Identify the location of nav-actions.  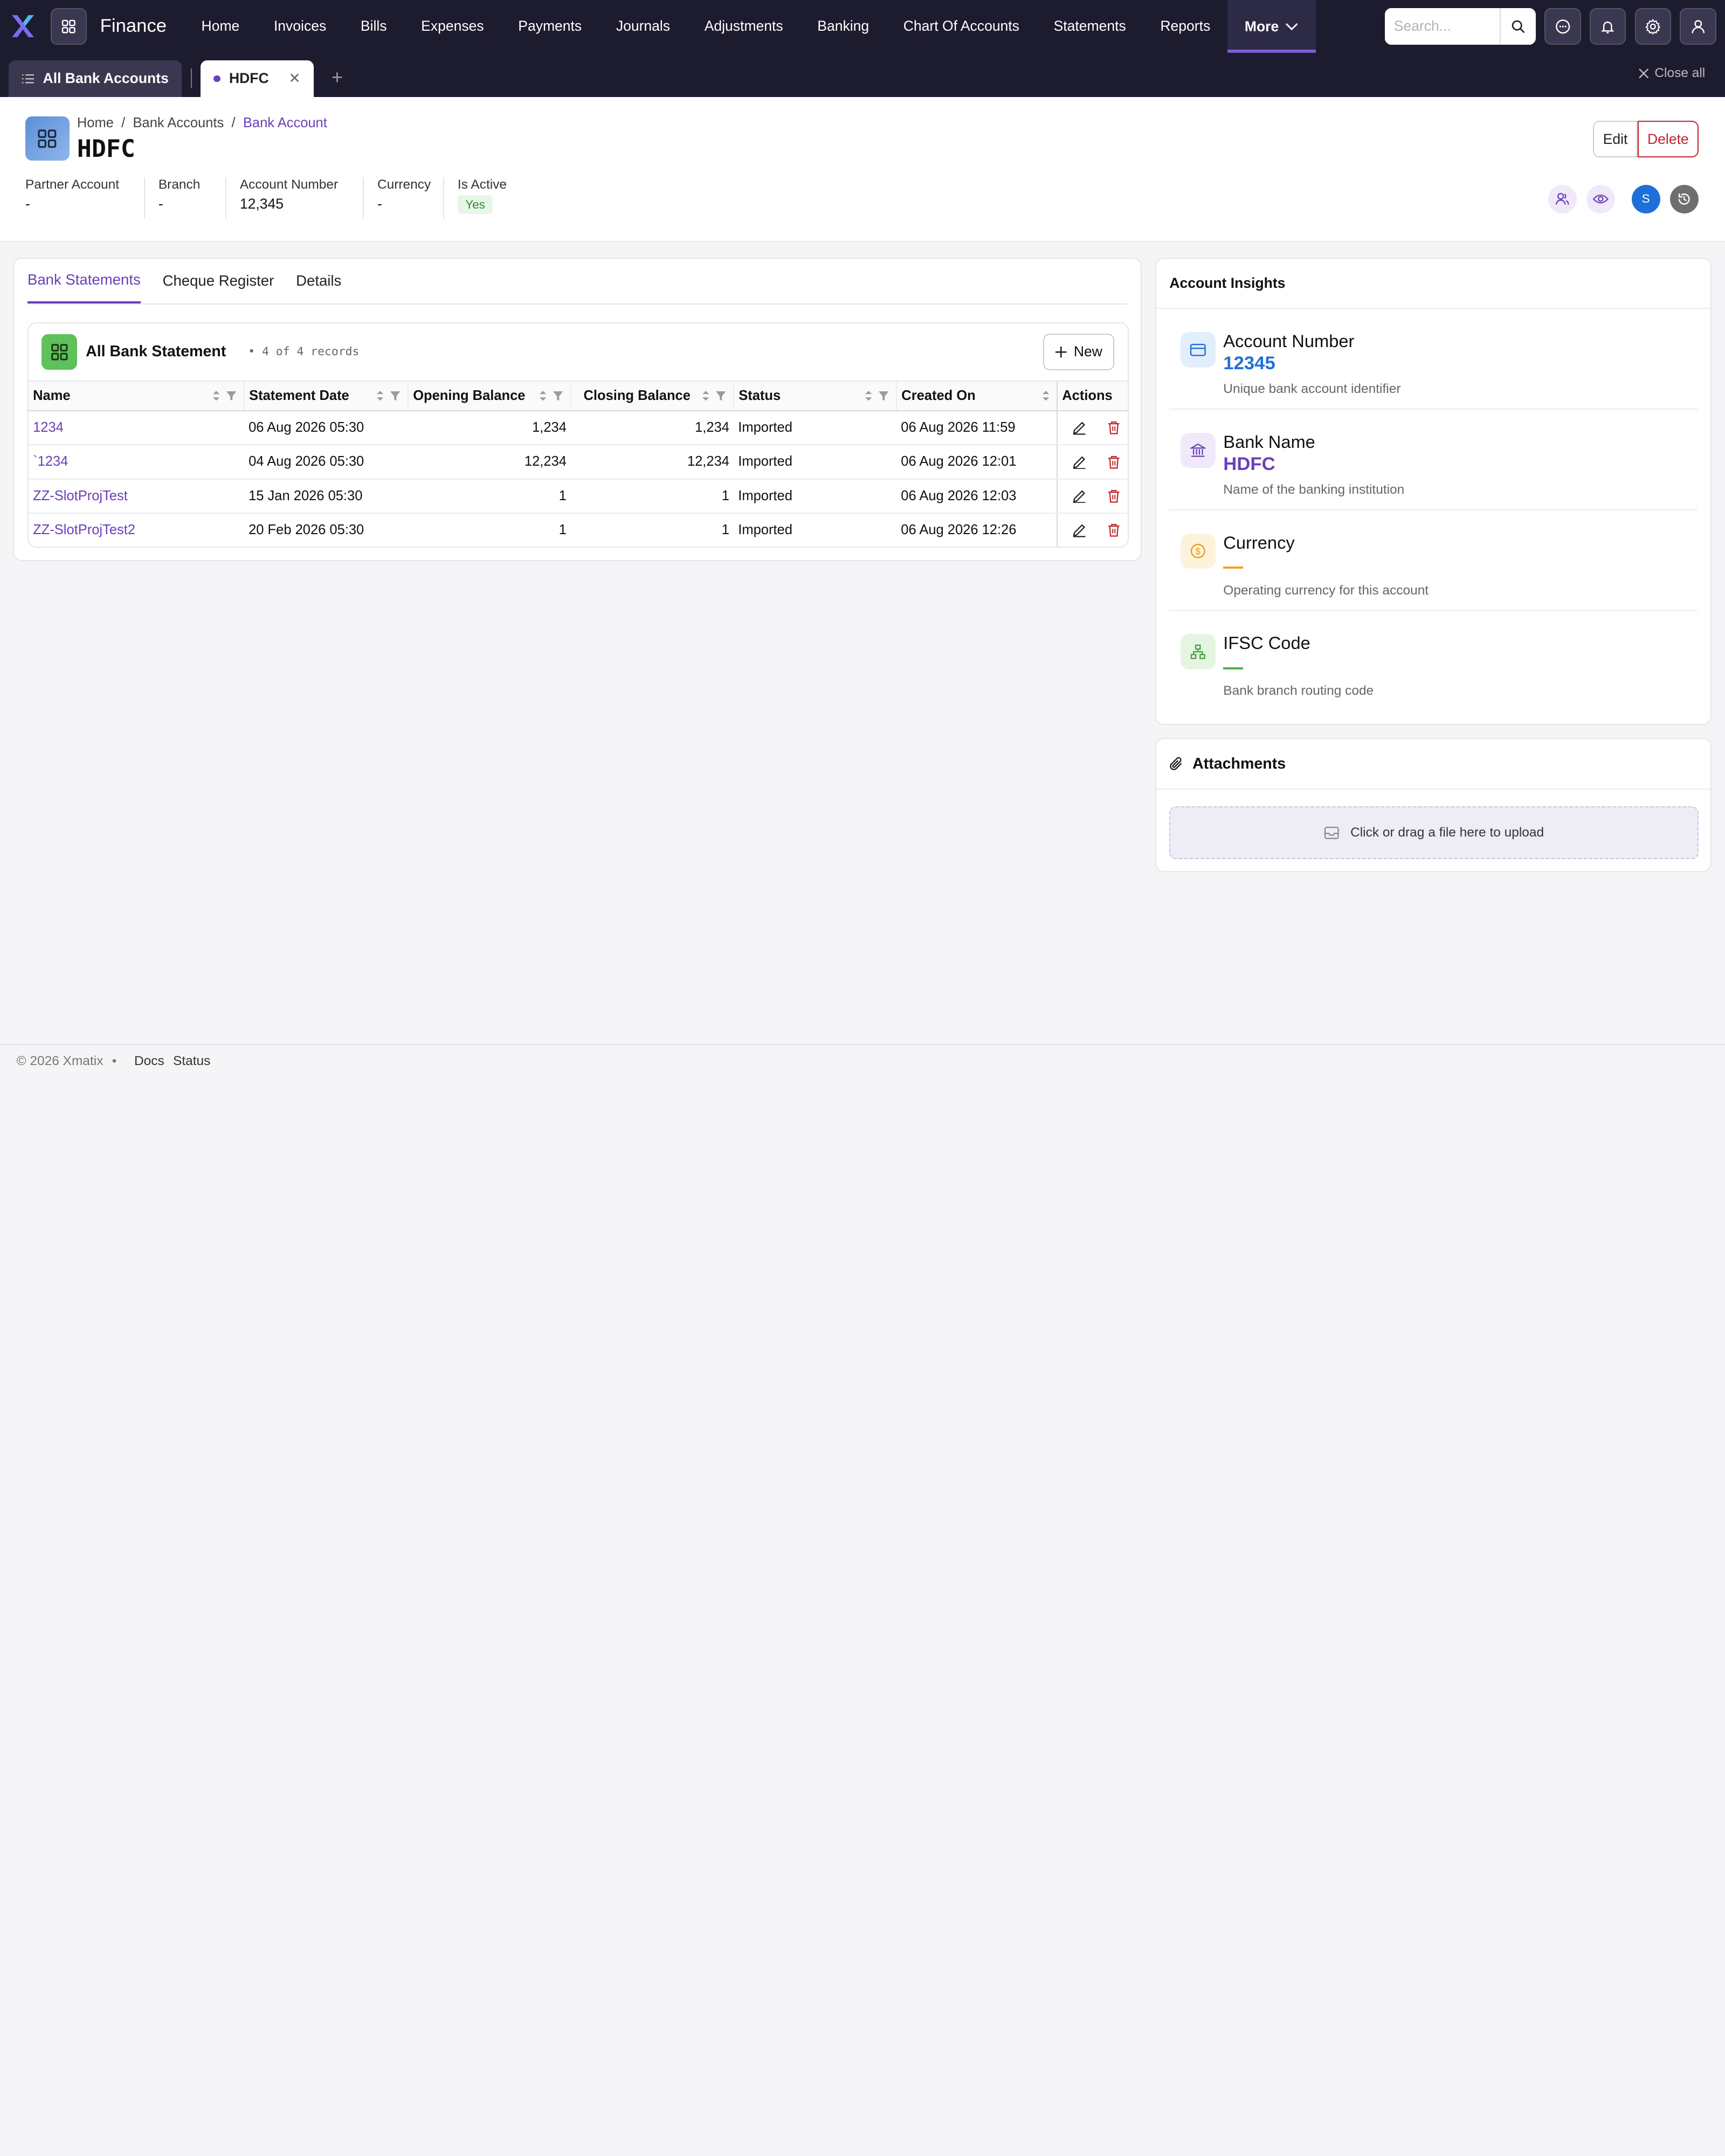
(1550, 27).